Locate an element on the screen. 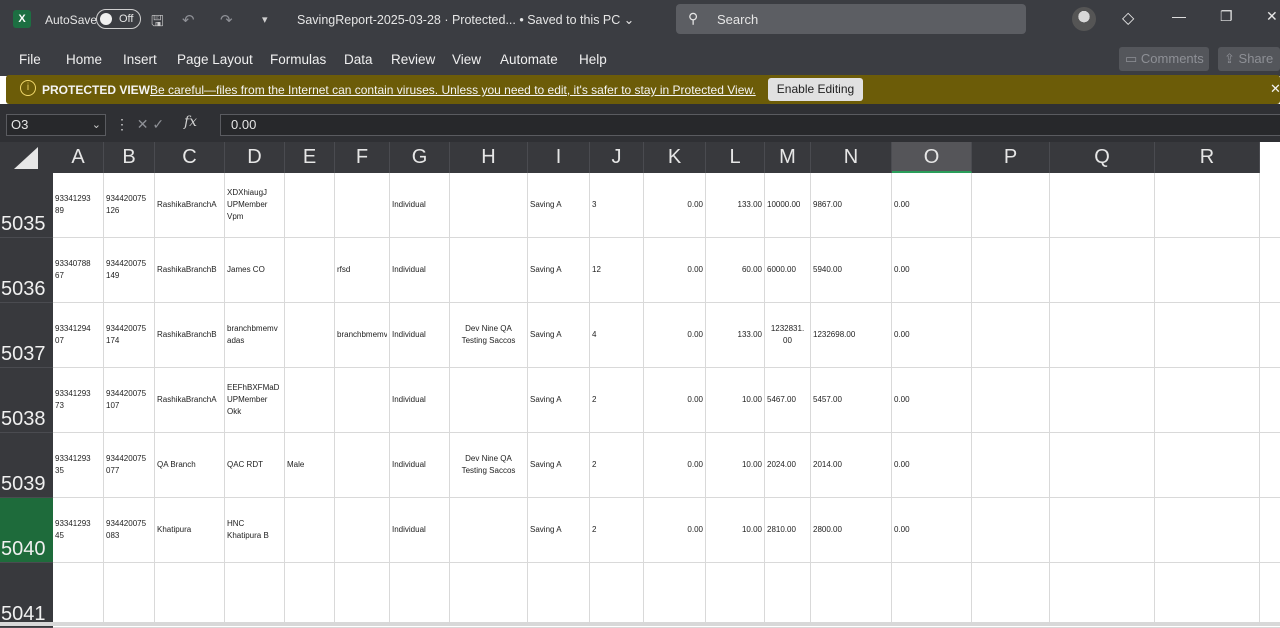 This screenshot has height=628, width=1280. cell-k5036: 0.00 is located at coordinates (674, 270).